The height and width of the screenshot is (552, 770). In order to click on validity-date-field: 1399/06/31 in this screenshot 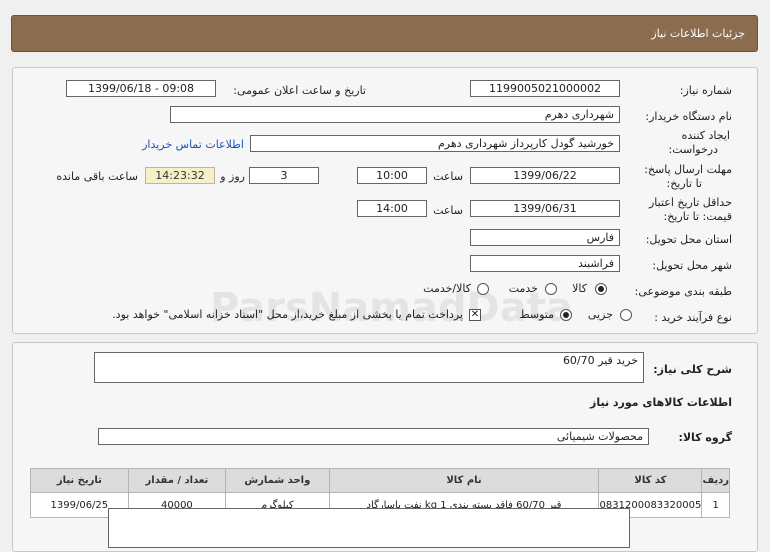, I will do `click(545, 208)`.